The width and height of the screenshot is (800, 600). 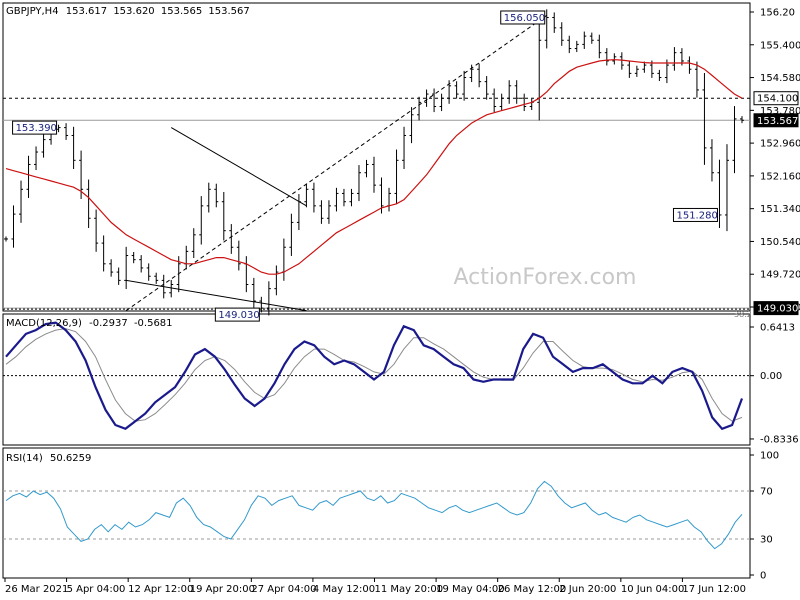 What do you see at coordinates (524, 18) in the screenshot?
I see `price-callout-label: 156.050` at bounding box center [524, 18].